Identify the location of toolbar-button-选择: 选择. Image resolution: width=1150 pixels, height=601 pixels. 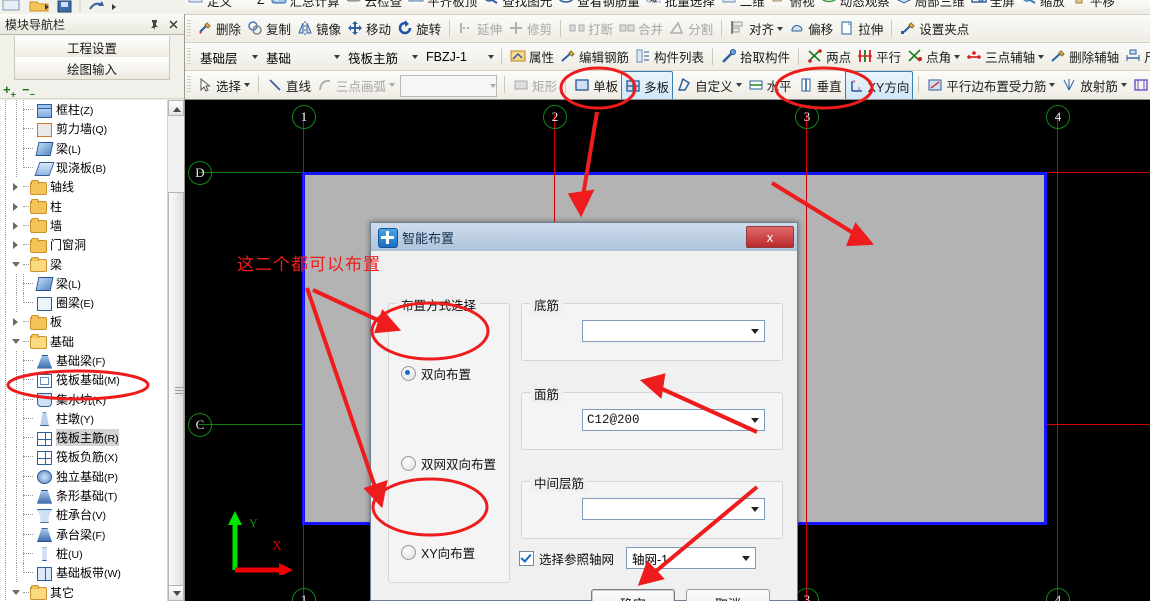
(223, 85).